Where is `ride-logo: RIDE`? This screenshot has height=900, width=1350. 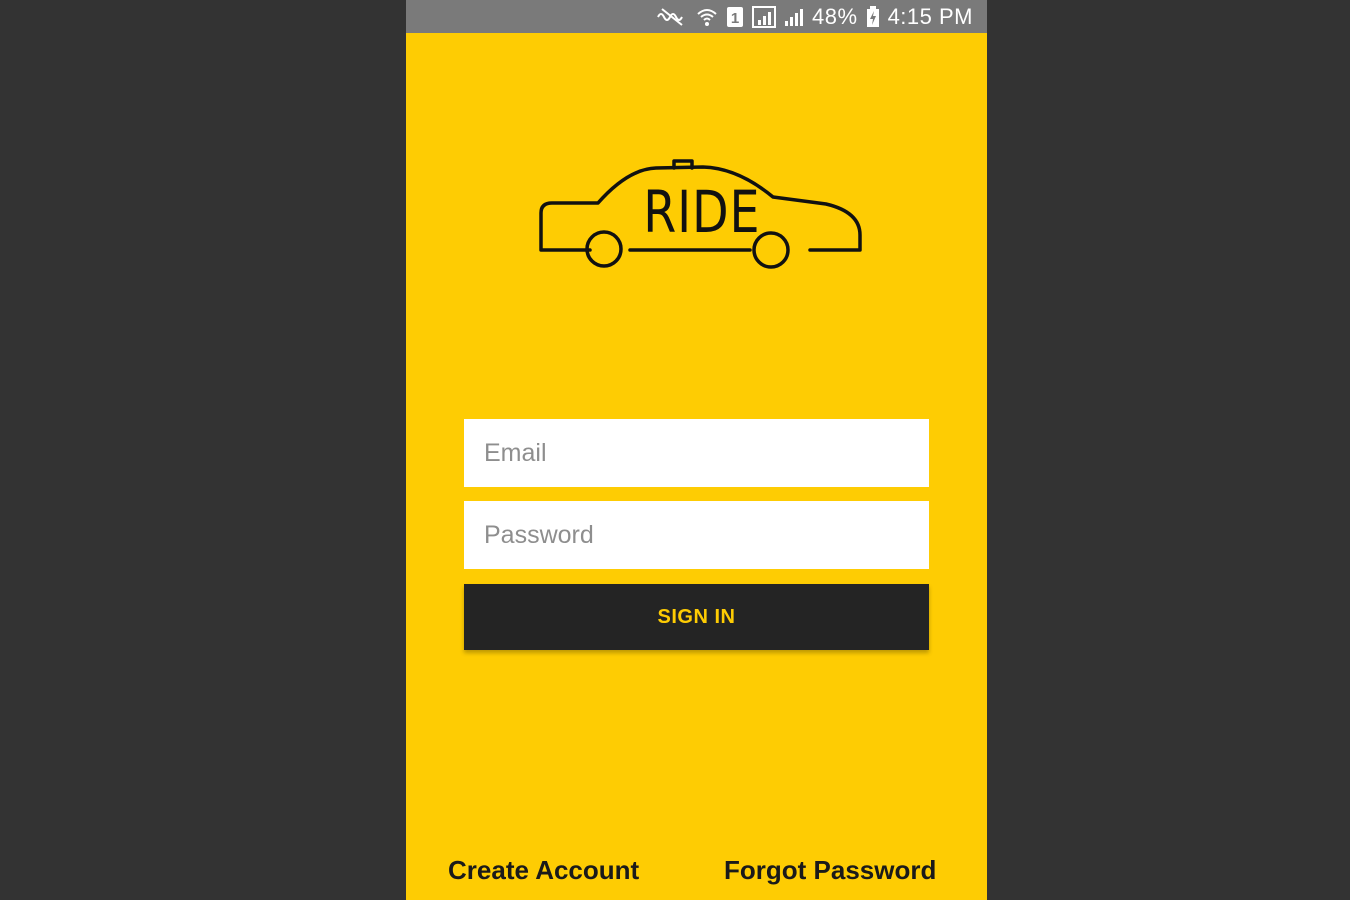
ride-logo: RIDE is located at coordinates (703, 215).